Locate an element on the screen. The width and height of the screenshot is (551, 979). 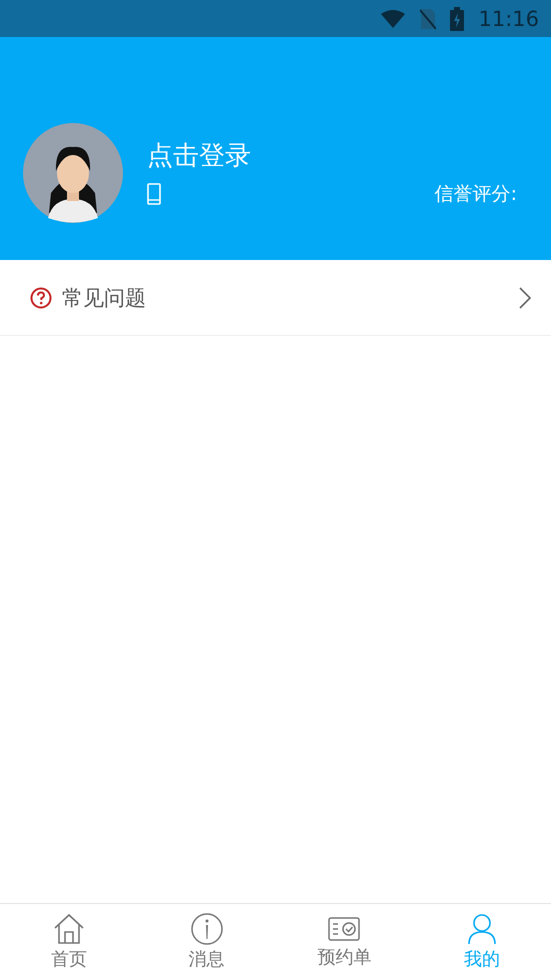
credit-score-label: 信誉评分: is located at coordinates (476, 194).